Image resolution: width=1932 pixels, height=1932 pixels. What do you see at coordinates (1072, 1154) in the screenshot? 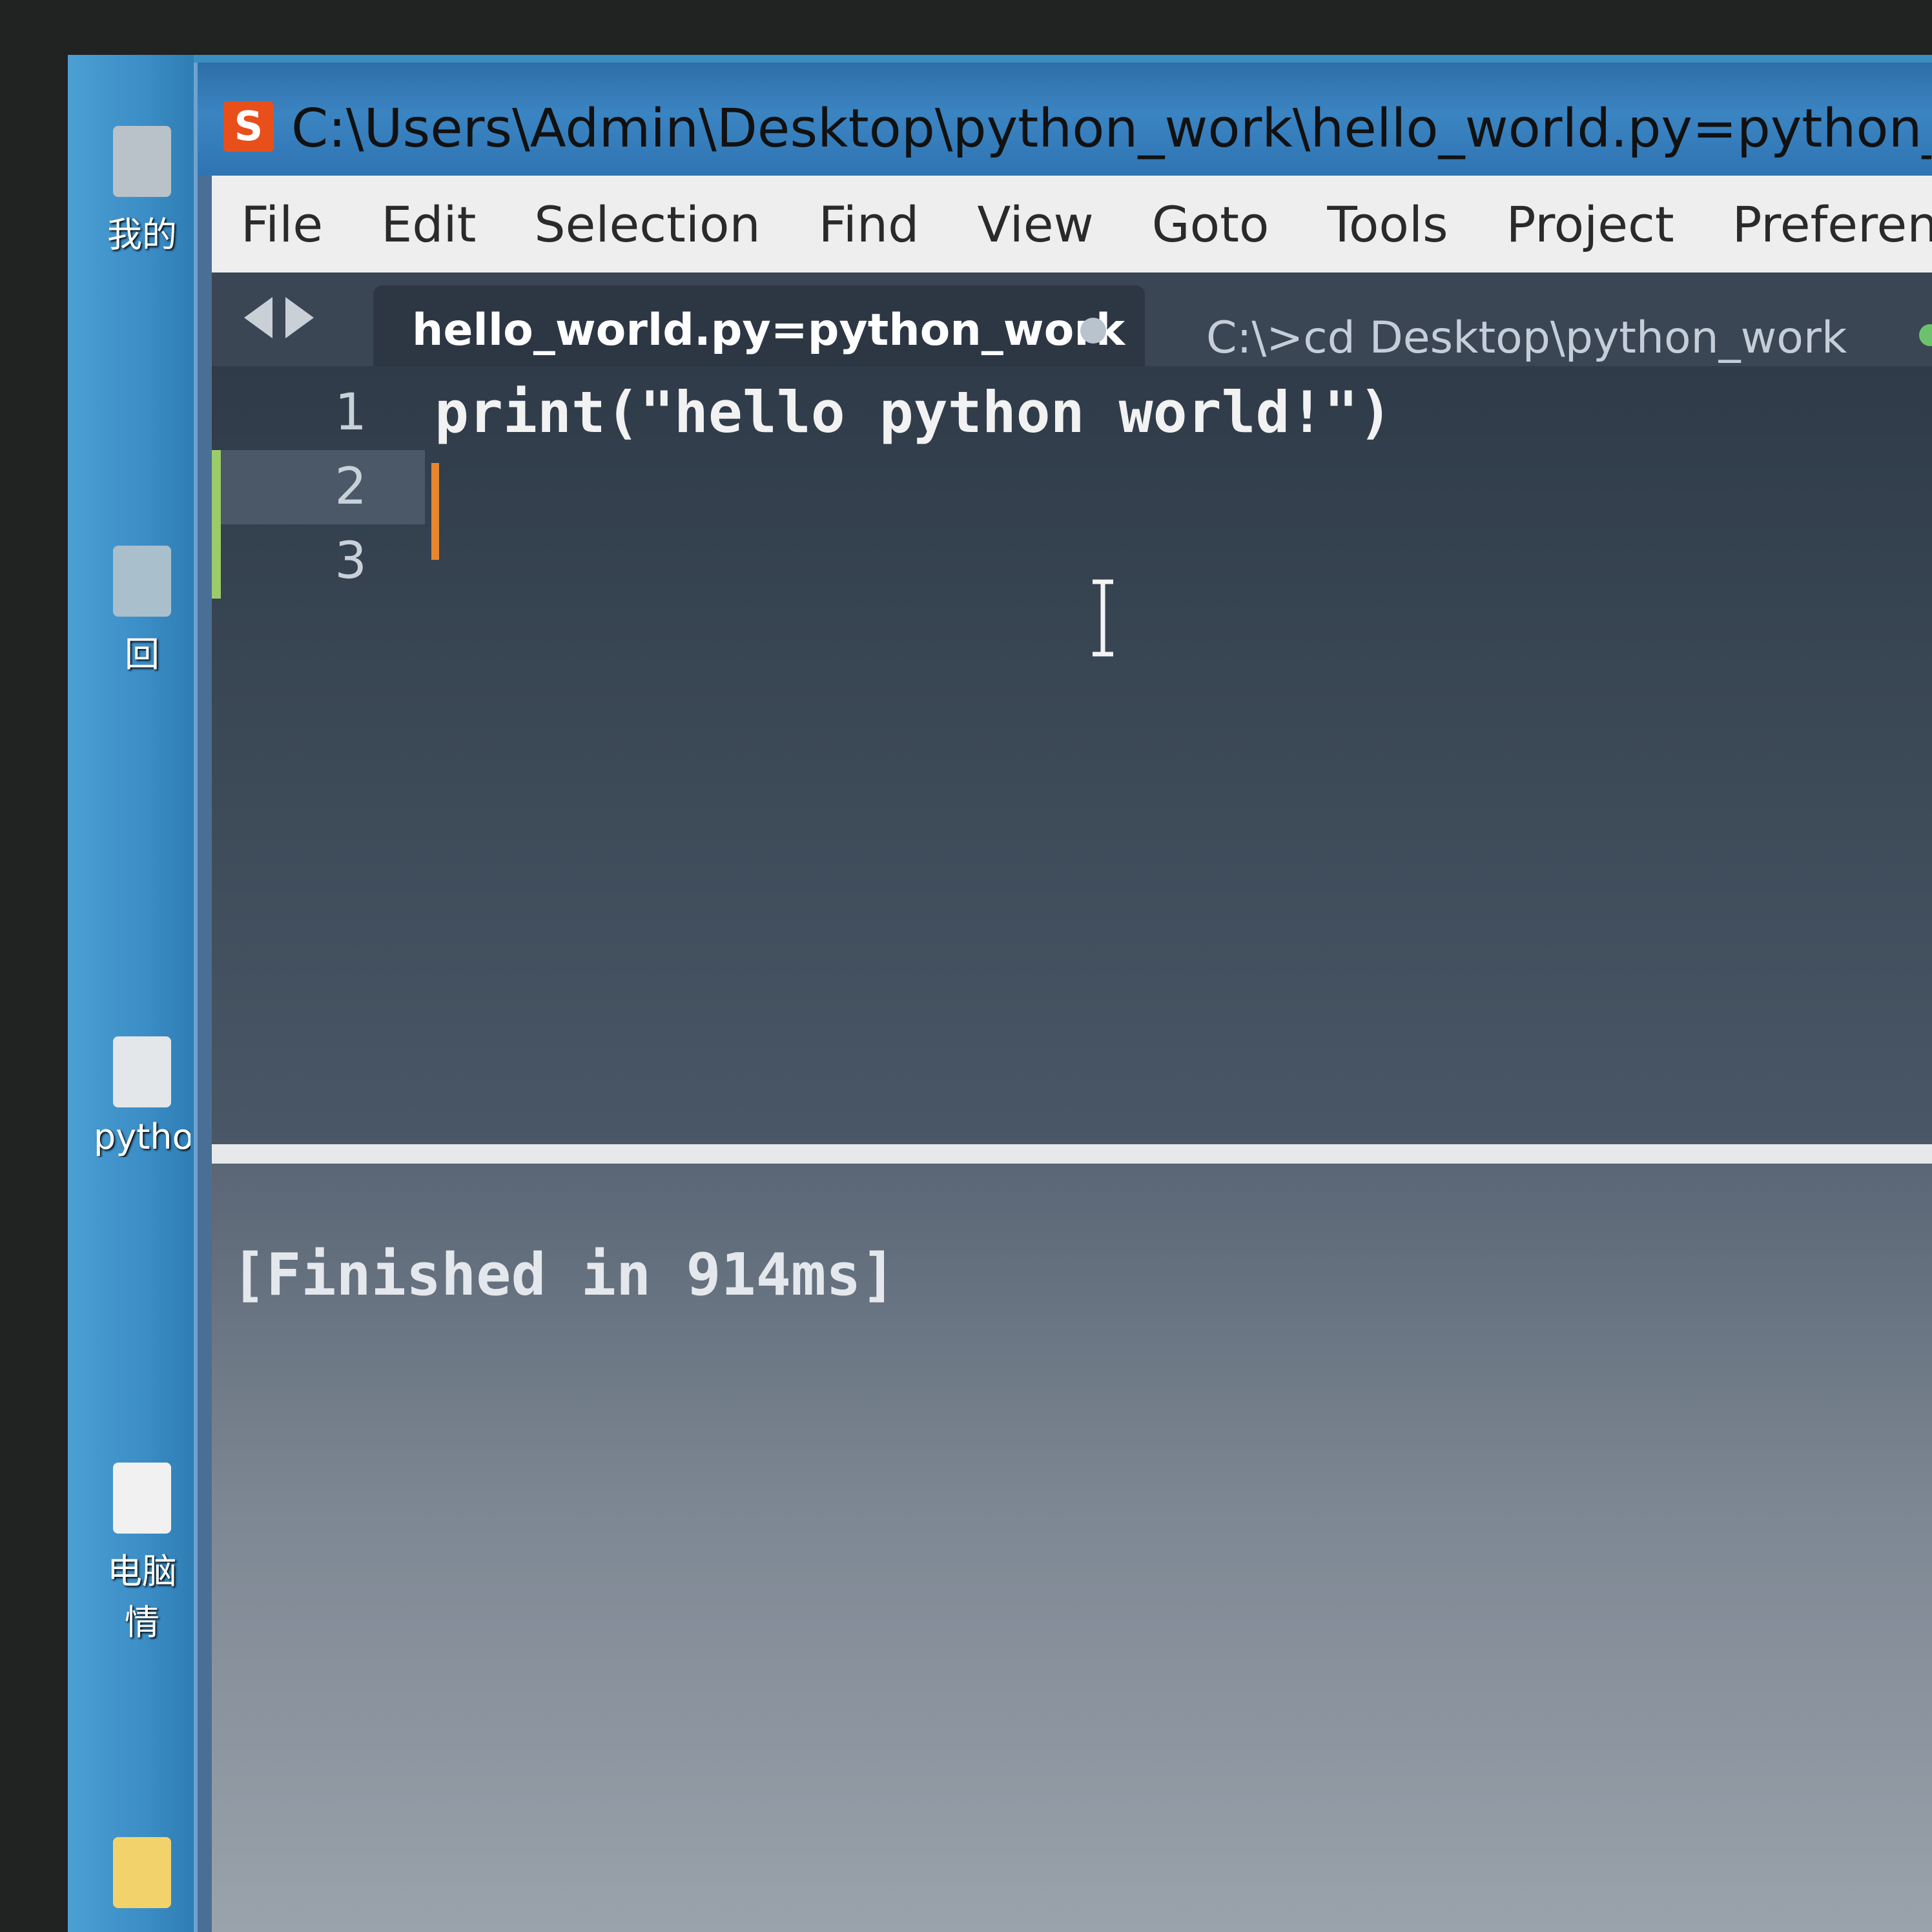
I see `panel-divider` at bounding box center [1072, 1154].